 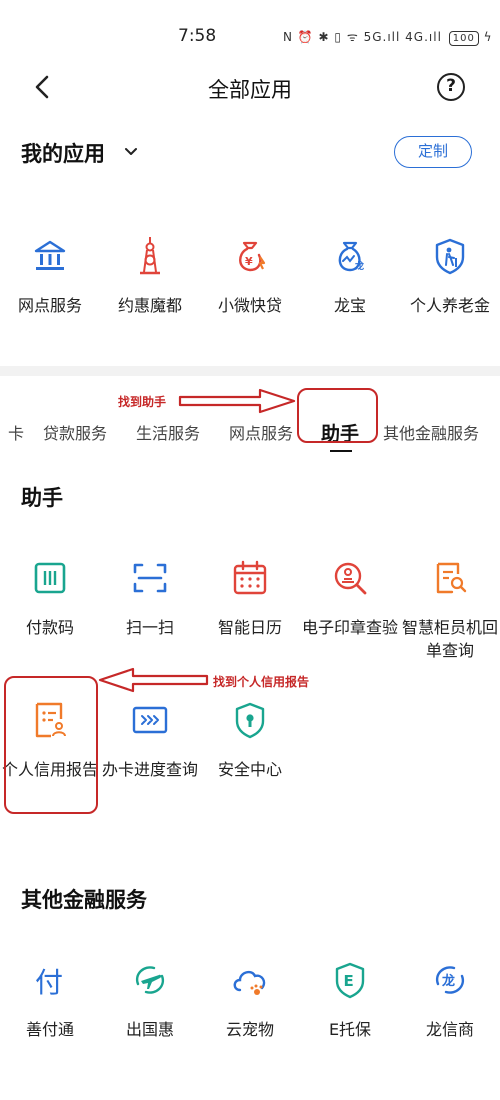 I want to click on app-item-shanfutong: 付 善付通, so click(x=50, y=1000).